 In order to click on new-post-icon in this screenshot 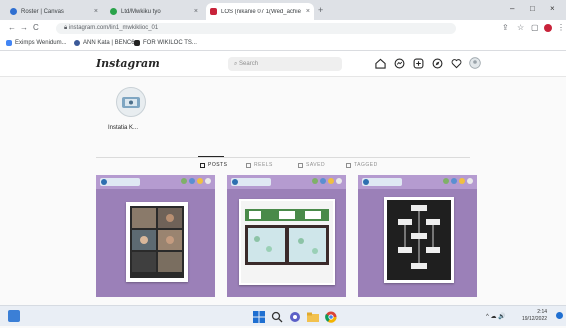, I will do `click(418, 63)`.